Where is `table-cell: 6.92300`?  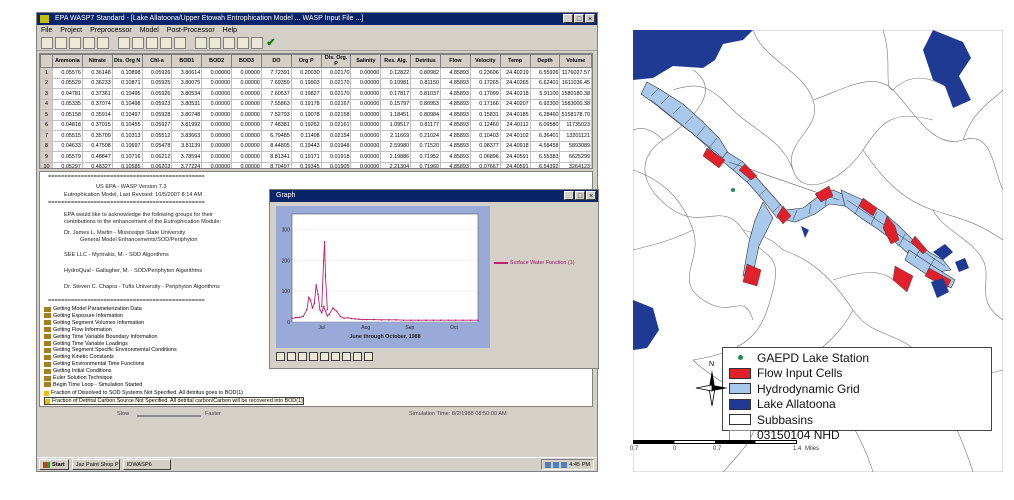 table-cell: 6.92300 is located at coordinates (545, 104).